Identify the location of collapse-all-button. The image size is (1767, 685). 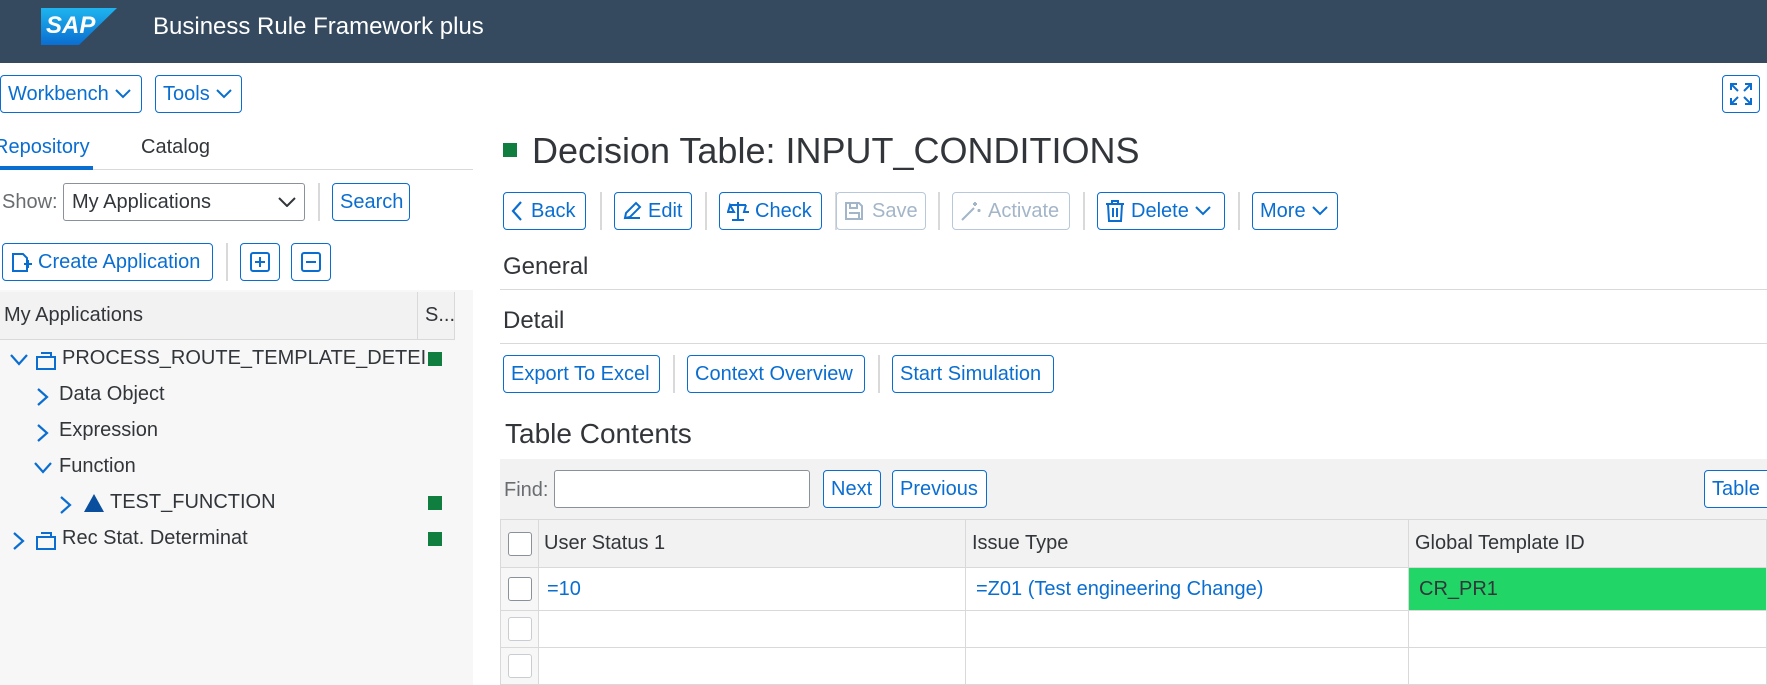
(311, 262).